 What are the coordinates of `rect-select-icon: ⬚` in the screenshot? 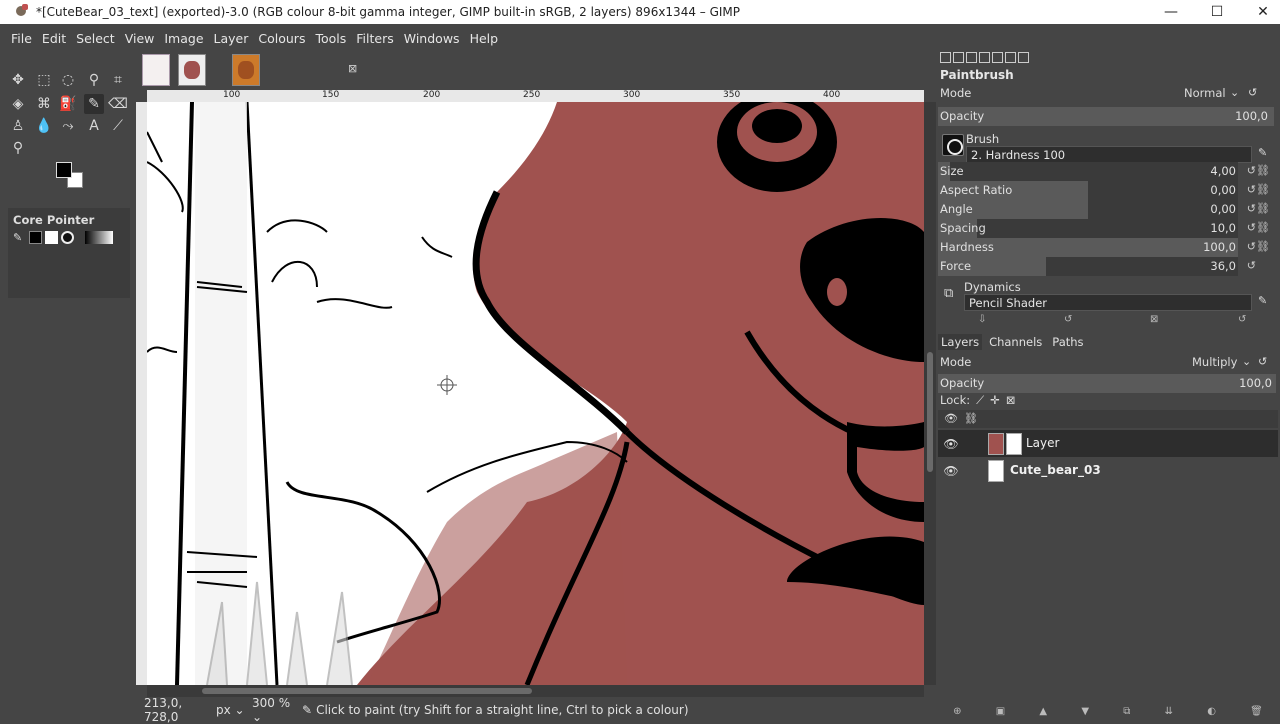 It's located at (44, 80).